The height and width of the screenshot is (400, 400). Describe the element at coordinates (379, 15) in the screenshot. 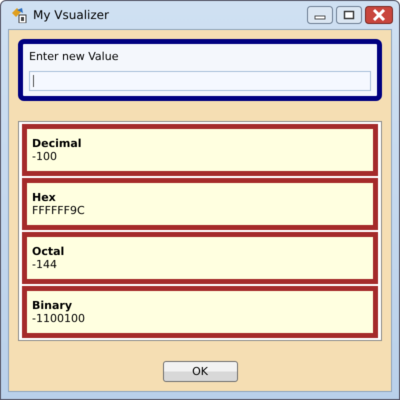

I see `close-icon` at that location.